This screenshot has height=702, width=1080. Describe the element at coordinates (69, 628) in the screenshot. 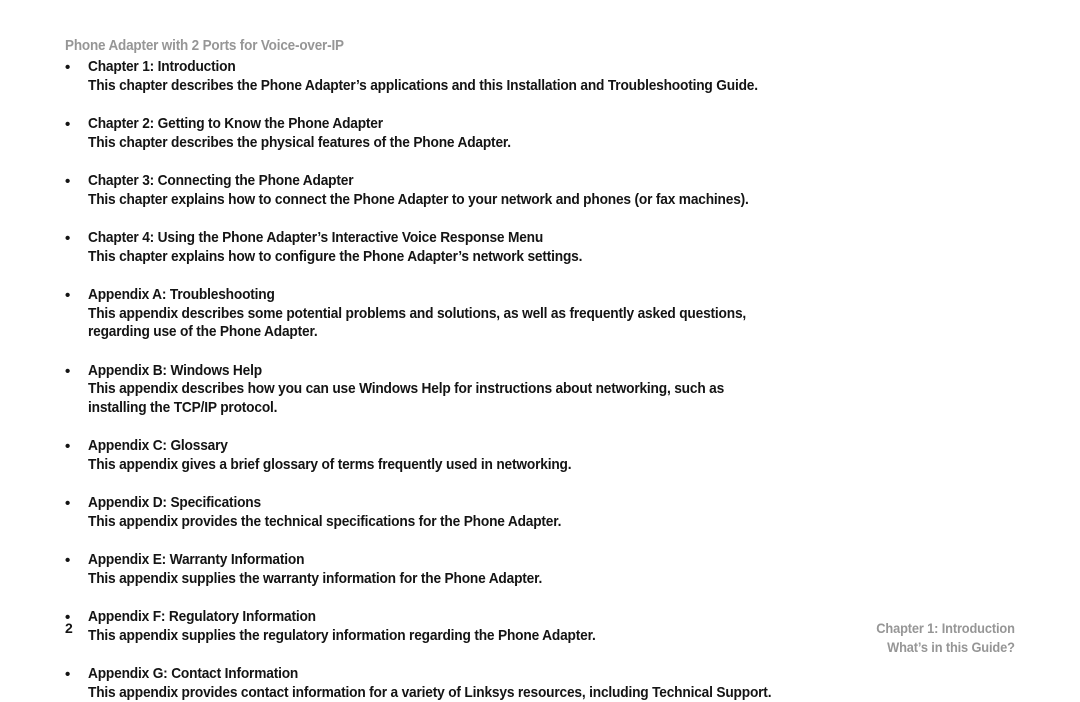

I see `page-number: 2` at that location.